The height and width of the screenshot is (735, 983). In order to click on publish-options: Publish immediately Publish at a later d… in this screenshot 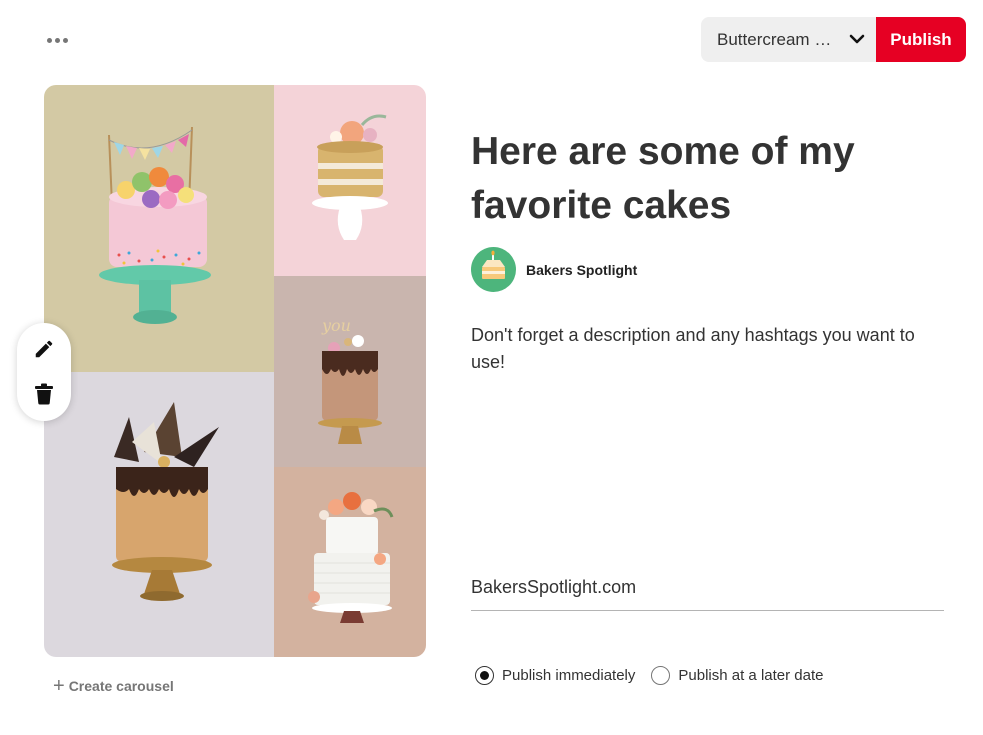, I will do `click(657, 675)`.